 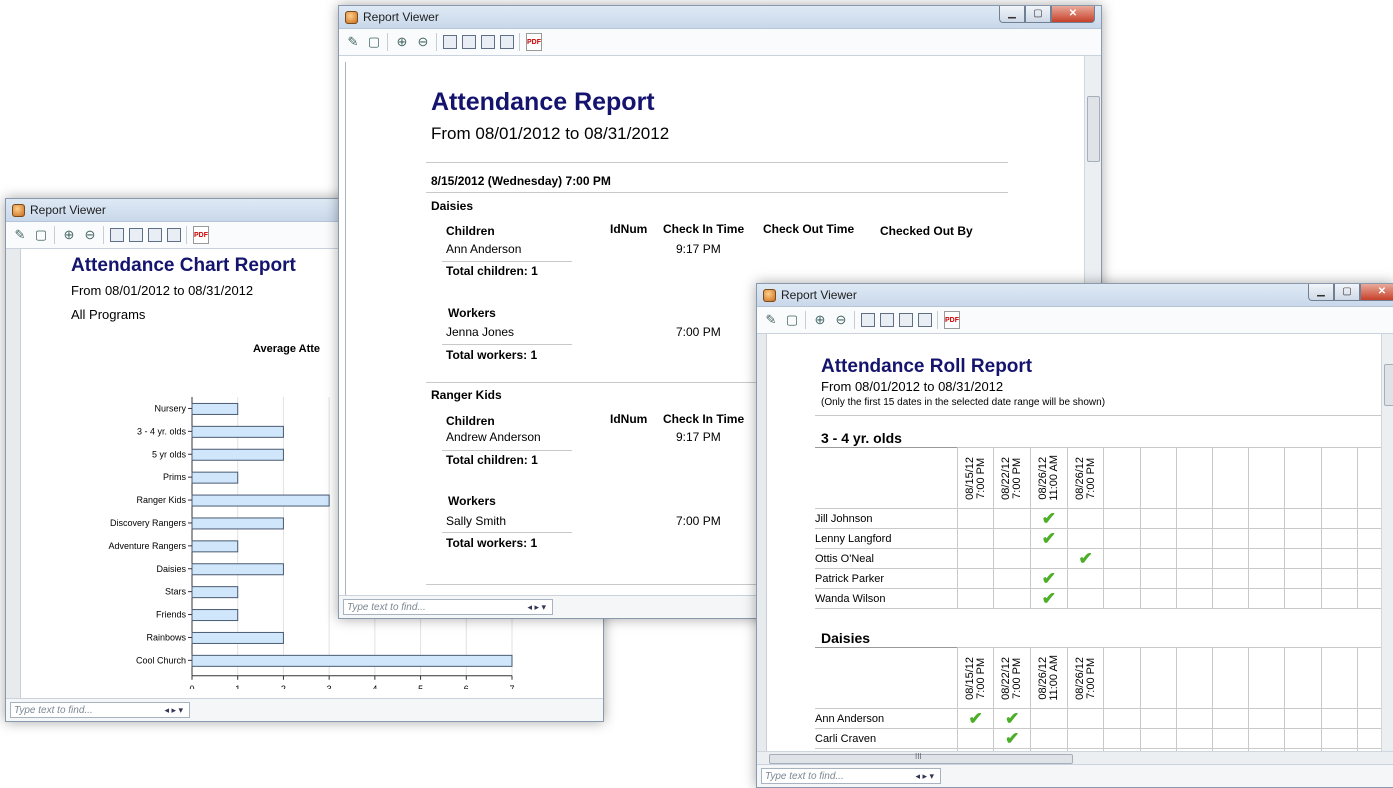 What do you see at coordinates (1075, 295) in the screenshot?
I see `roll-window-titlebar: Report Viewer ▁ ▢ ✕` at bounding box center [1075, 295].